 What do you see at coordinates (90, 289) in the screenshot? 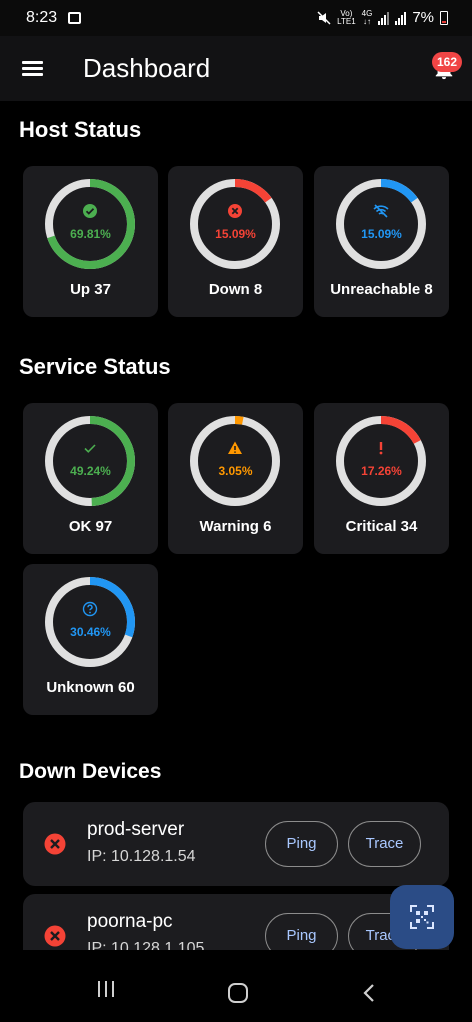
I see `host-up-label: Up 37` at bounding box center [90, 289].